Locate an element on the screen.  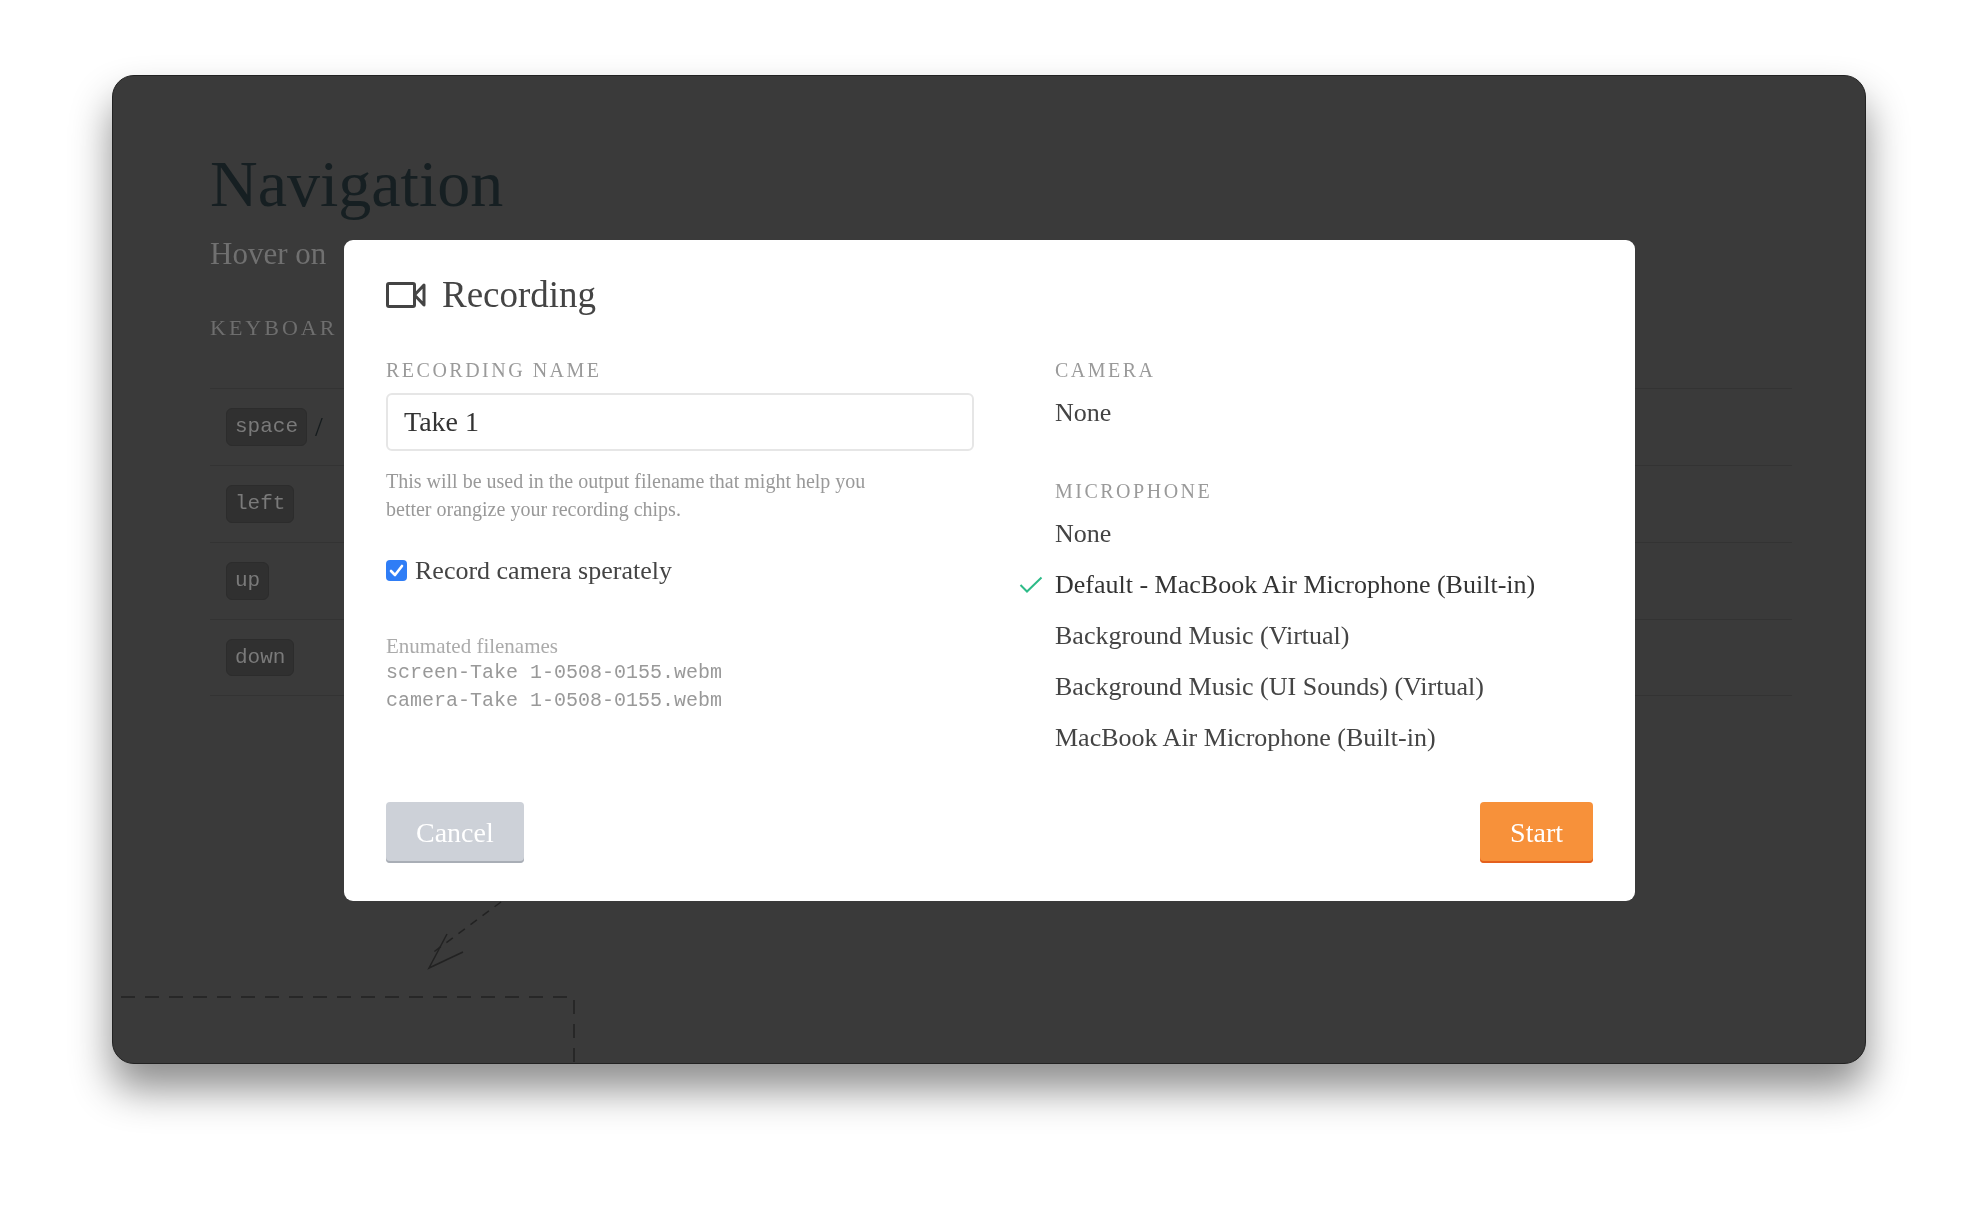
checkbox is located at coordinates (396, 570).